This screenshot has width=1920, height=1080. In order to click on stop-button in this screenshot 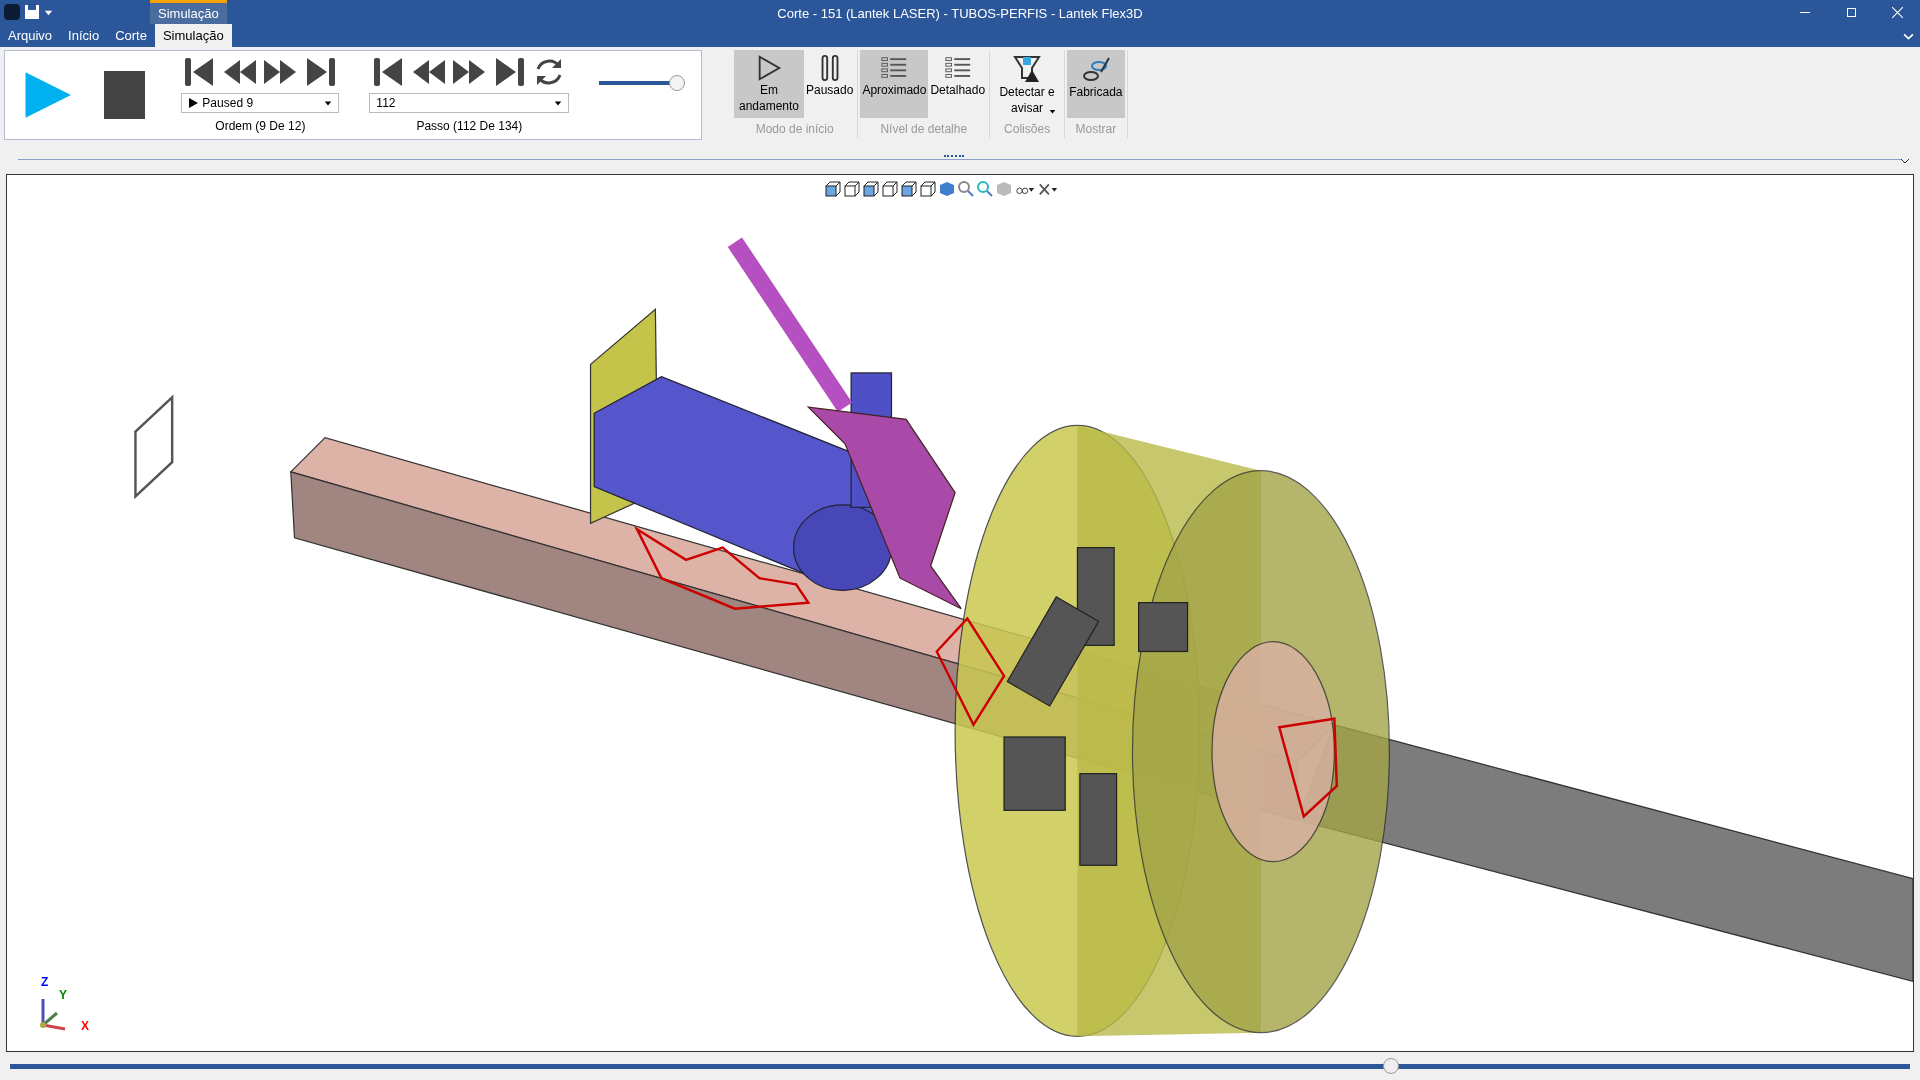, I will do `click(124, 95)`.